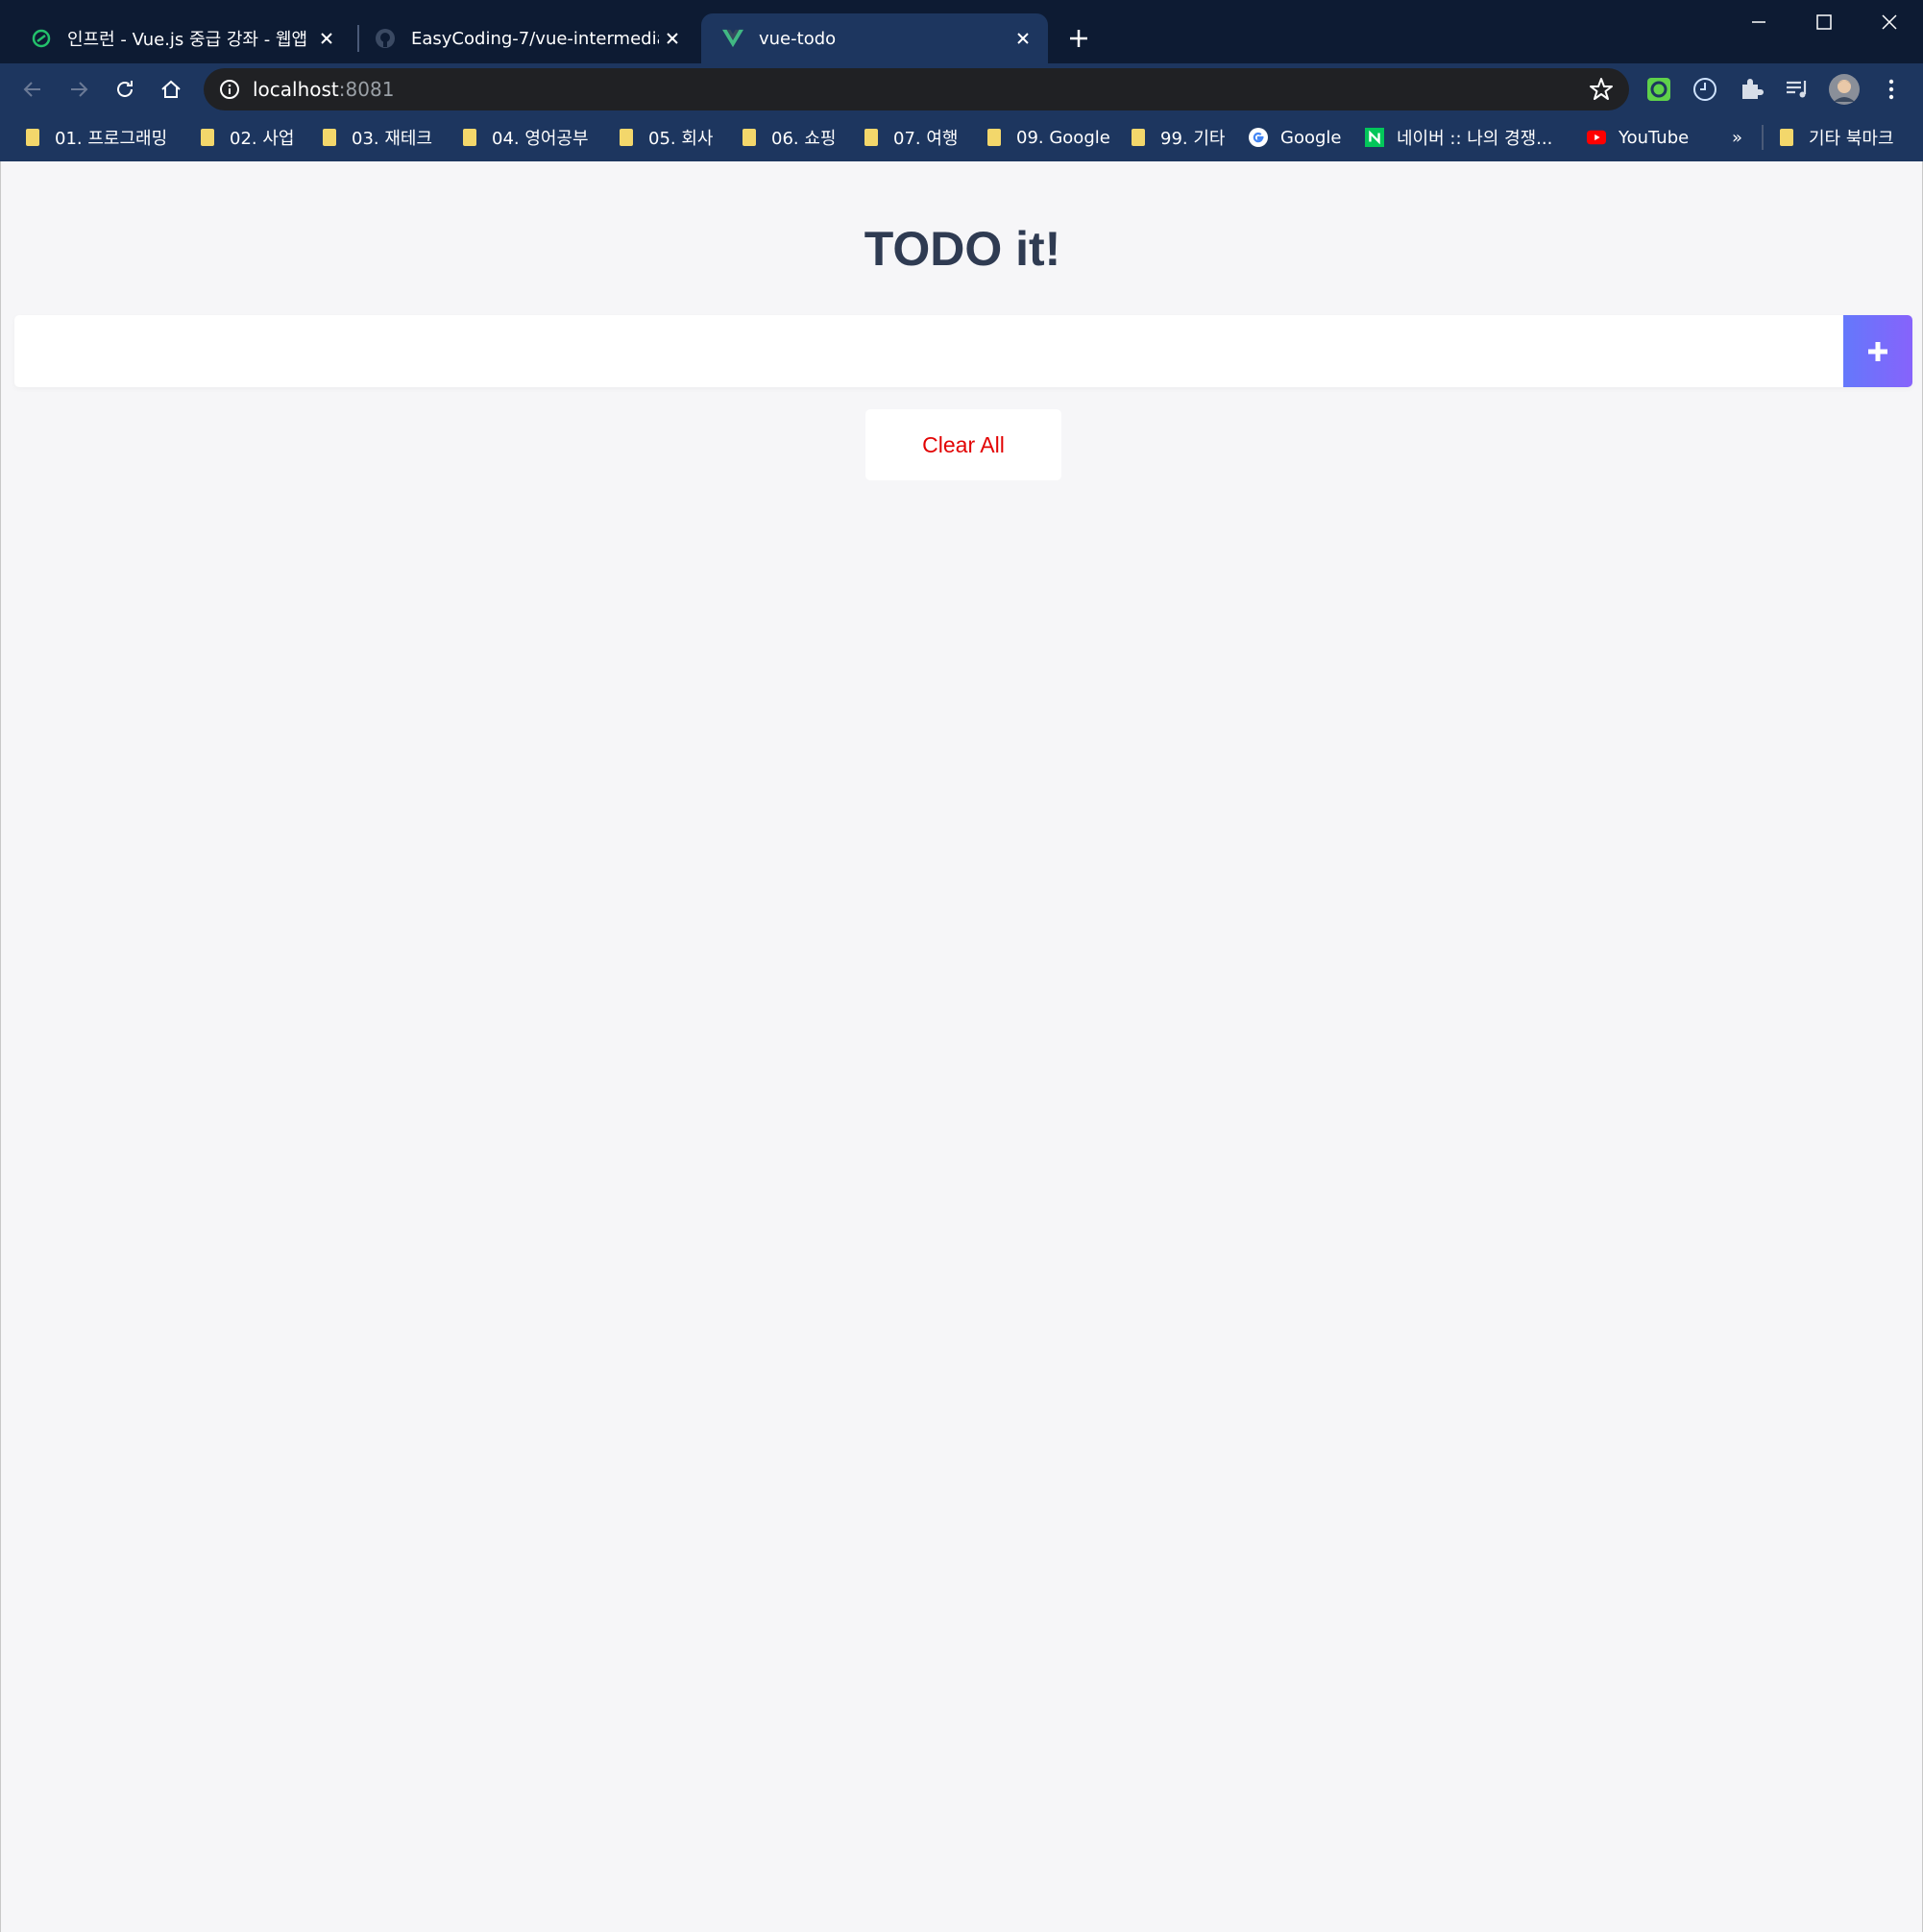  I want to click on minimize-button, so click(1758, 22).